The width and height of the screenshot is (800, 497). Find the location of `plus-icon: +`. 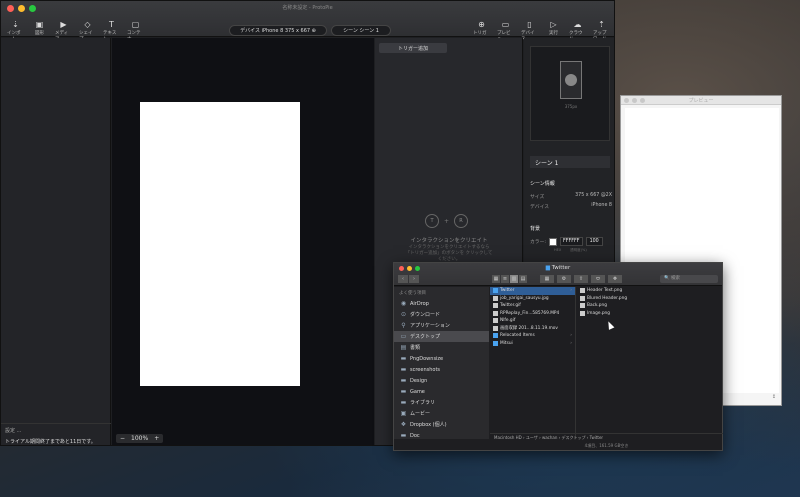

plus-icon: + is located at coordinates (447, 221).